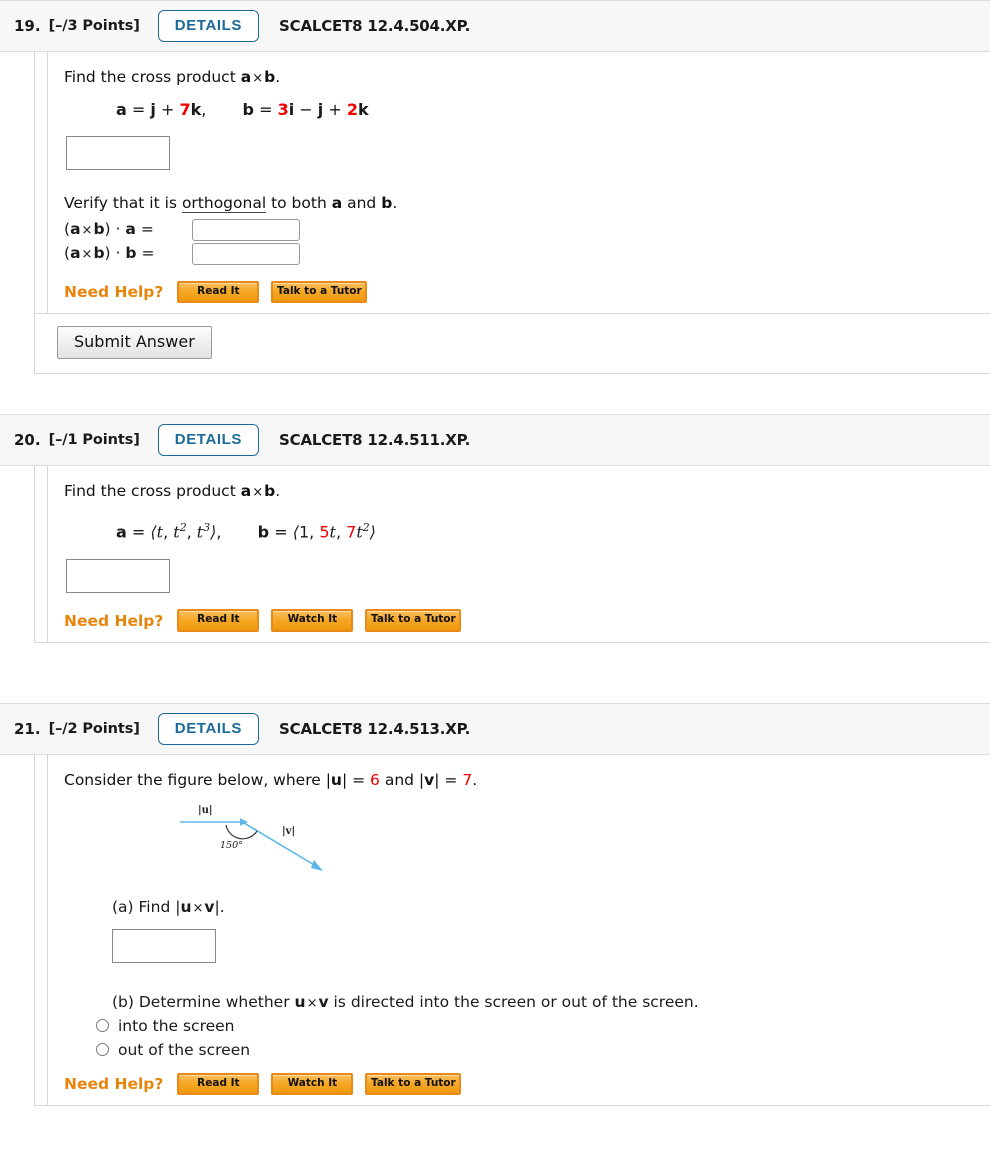  Describe the element at coordinates (352, 110) in the screenshot. I see `b-coefficient-k: 2` at that location.